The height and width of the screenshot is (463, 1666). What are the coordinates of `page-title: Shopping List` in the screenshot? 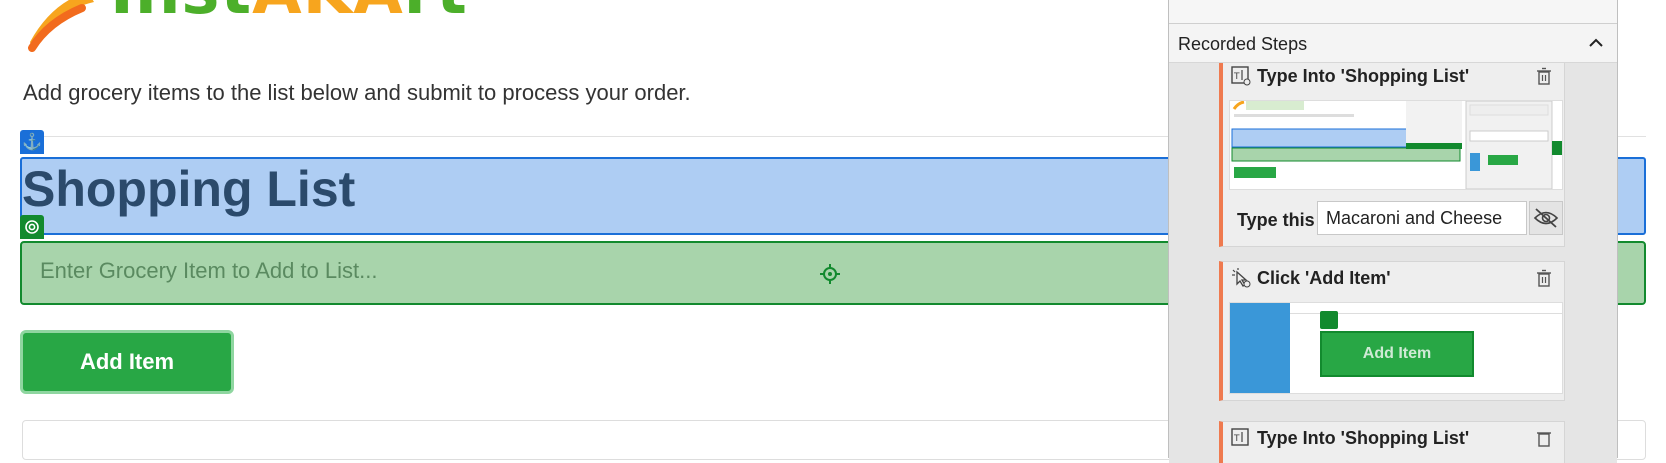 It's located at (189, 189).